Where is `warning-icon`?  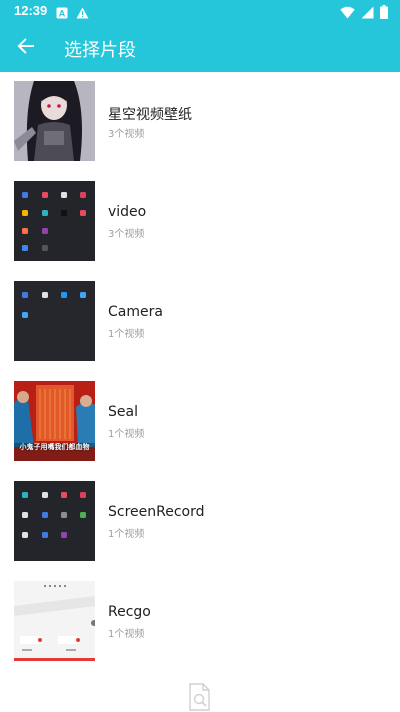
warning-icon is located at coordinates (82, 13).